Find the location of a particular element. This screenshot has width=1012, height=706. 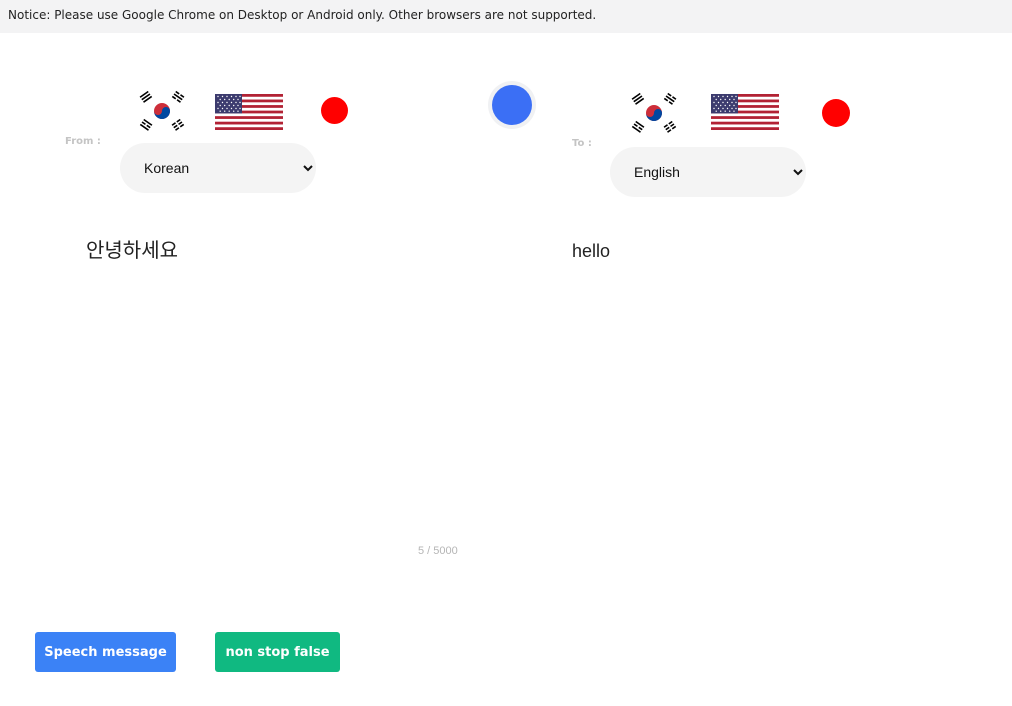

source-text: 안녕하세요 is located at coordinates (132, 248).